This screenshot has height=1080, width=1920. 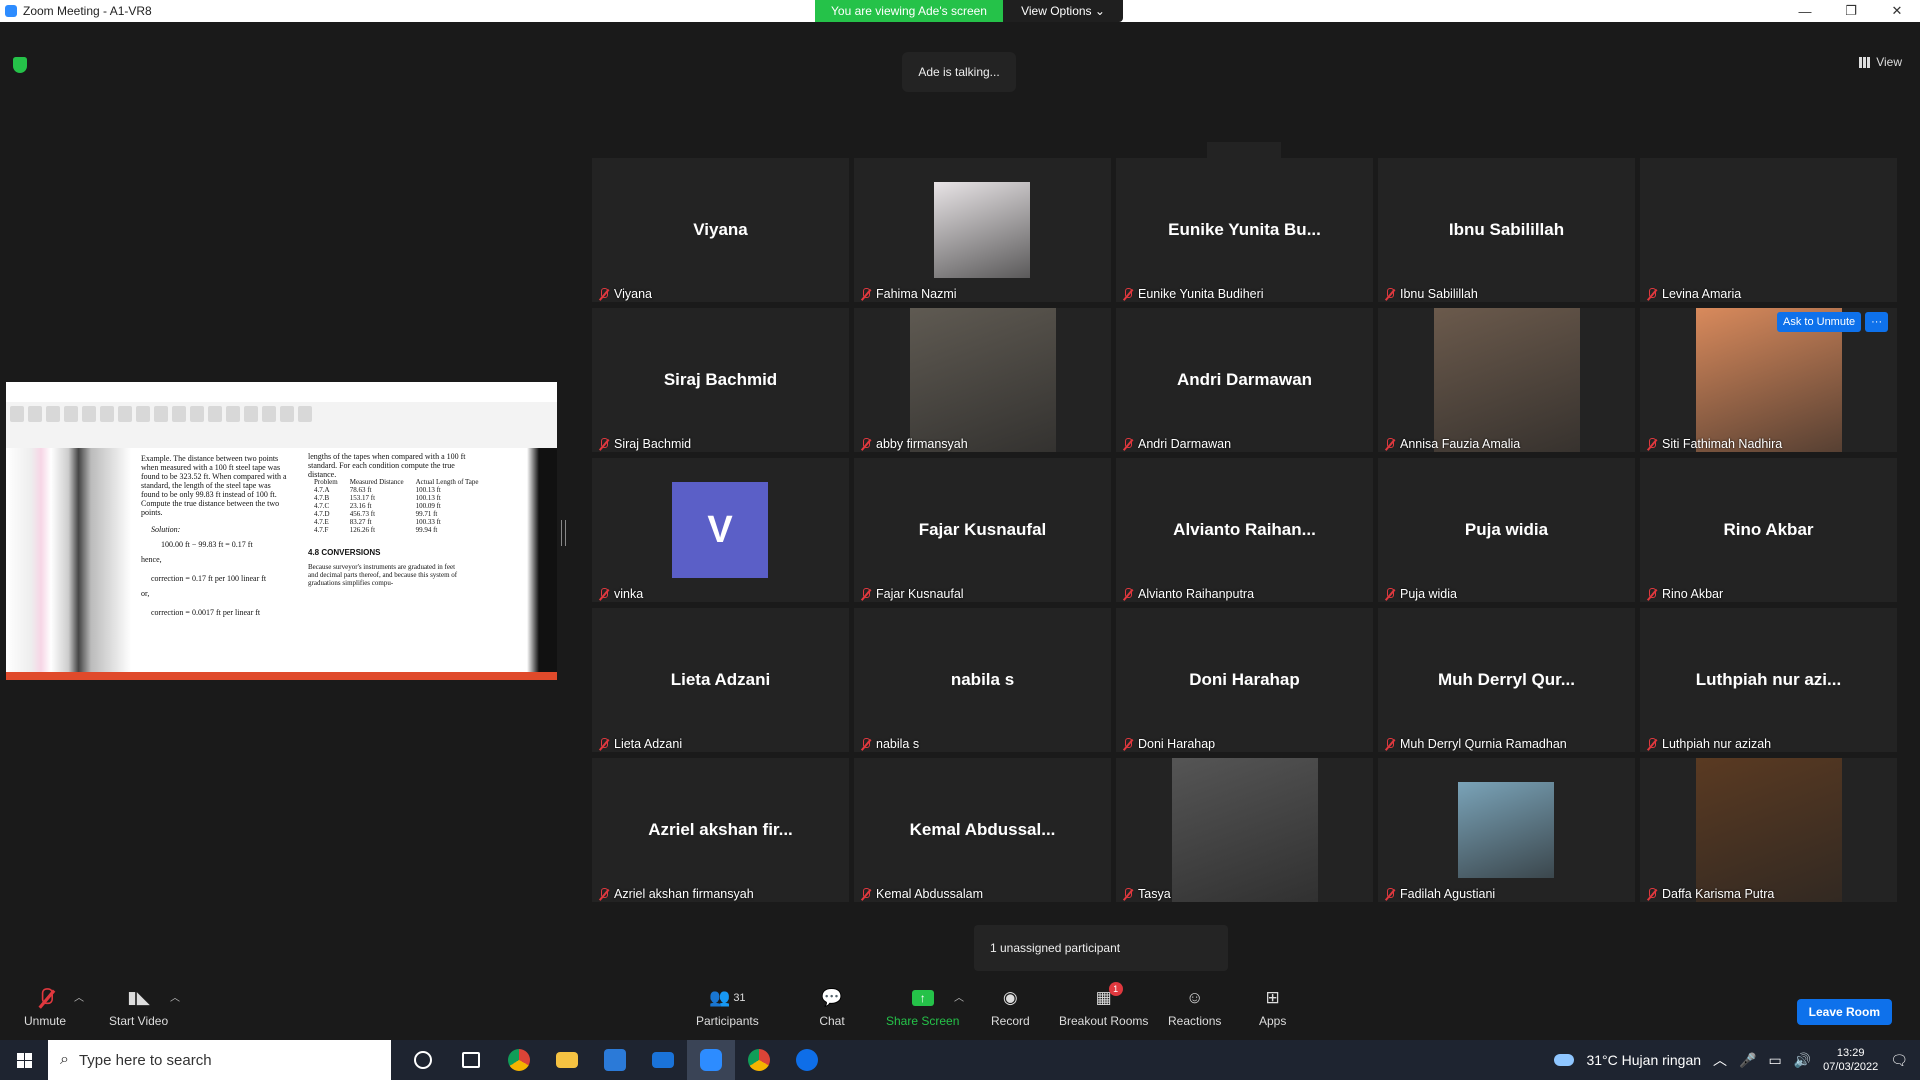 I want to click on taskbar-search: ⌕ Type here to search, so click(x=219, y=1060).